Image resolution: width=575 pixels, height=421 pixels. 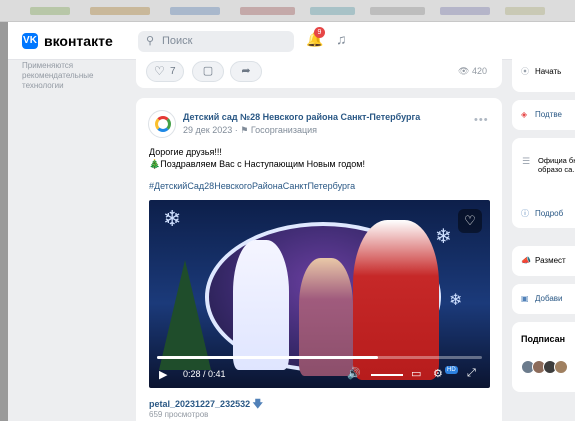 I want to click on like-count: 7, so click(x=173, y=71).